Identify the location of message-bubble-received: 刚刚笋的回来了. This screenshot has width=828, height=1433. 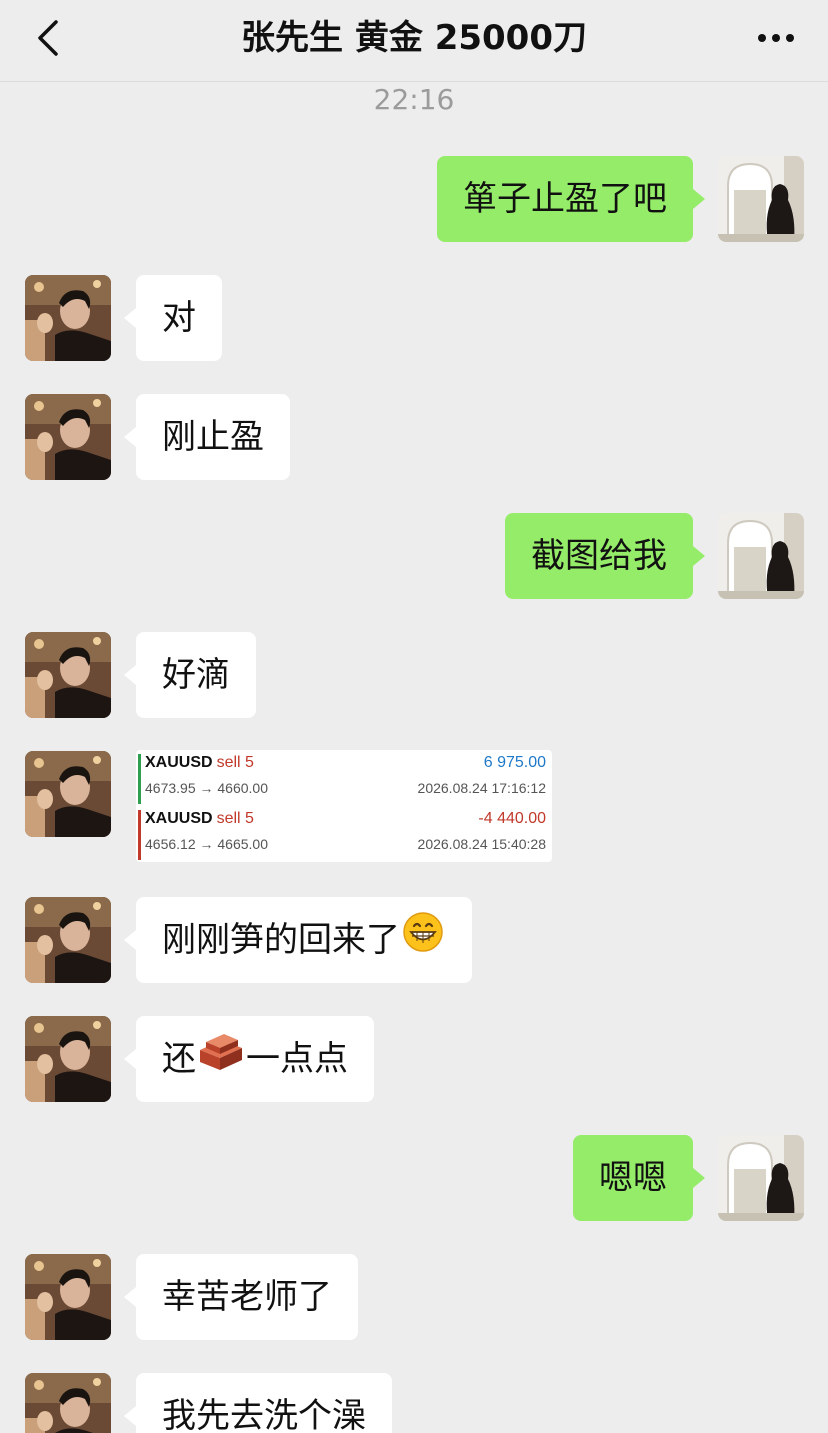
(298, 941).